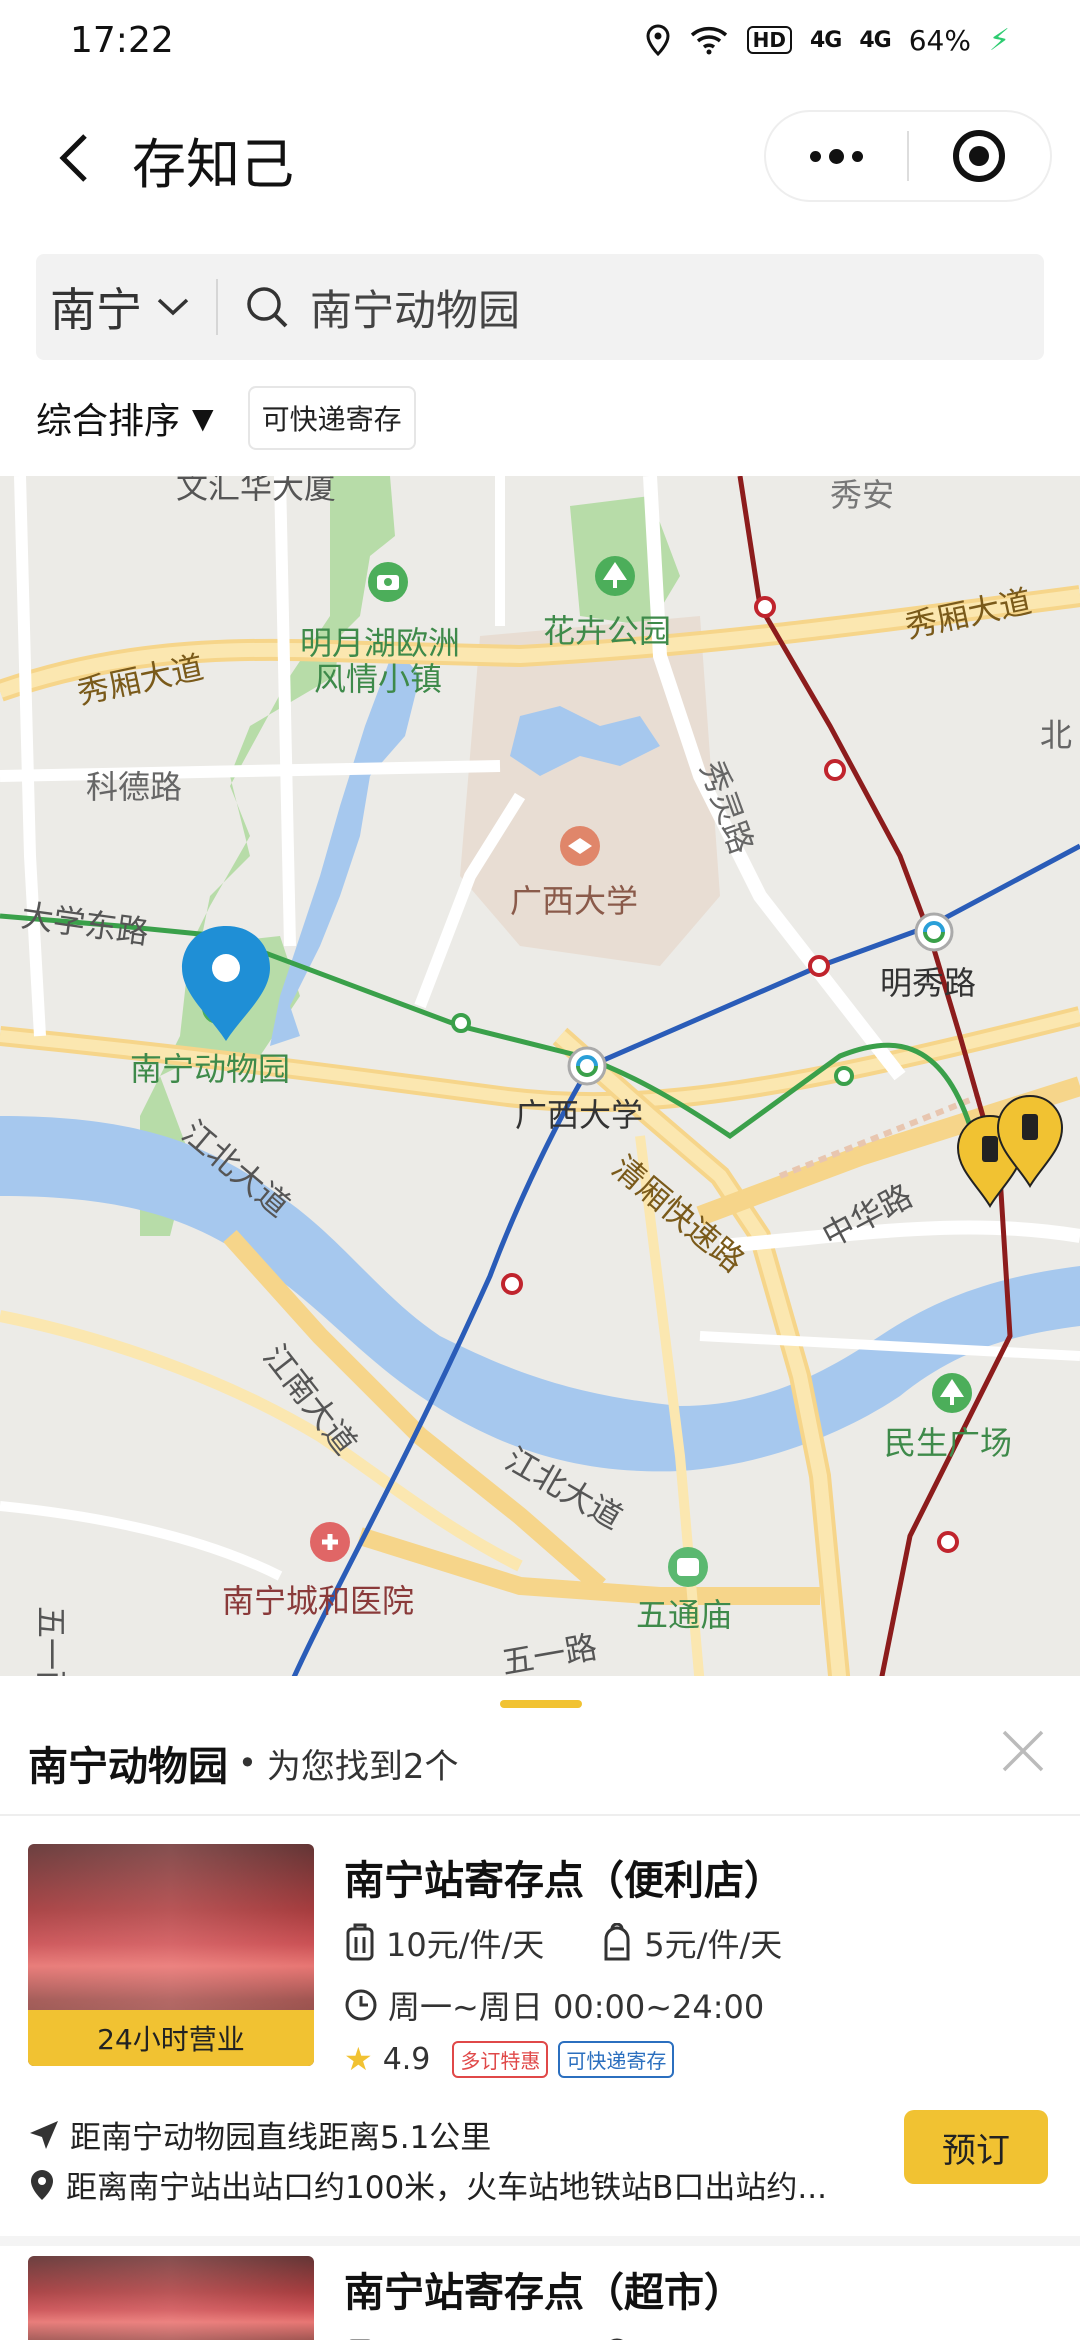  What do you see at coordinates (540, 40) in the screenshot?
I see `status-bar: 17:22 HD 4G 4G 64% ⚡` at bounding box center [540, 40].